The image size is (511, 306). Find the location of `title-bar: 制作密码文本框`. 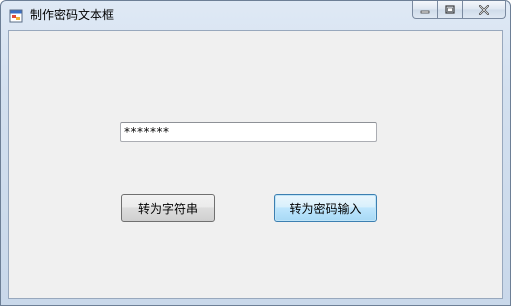

title-bar: 制作密码文本框 is located at coordinates (255, 15).